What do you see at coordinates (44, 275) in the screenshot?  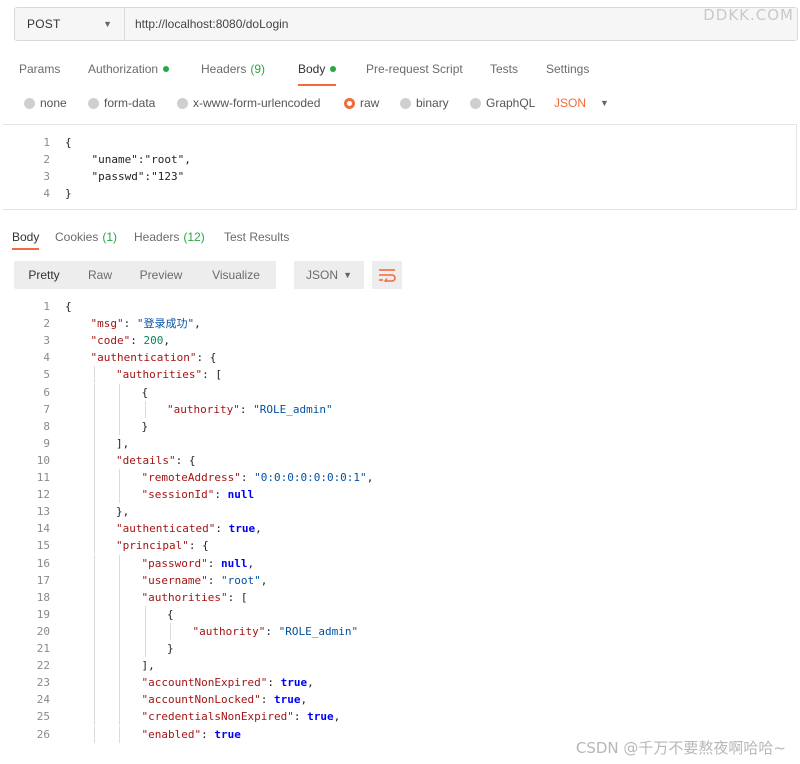 I see `view-pretty-button: Pretty` at bounding box center [44, 275].